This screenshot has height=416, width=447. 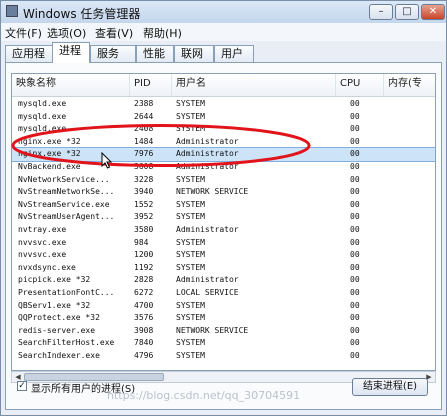 I want to click on table-row: QQProtect.exe *32 3576 SYSTEM 00, so click(x=223, y=318).